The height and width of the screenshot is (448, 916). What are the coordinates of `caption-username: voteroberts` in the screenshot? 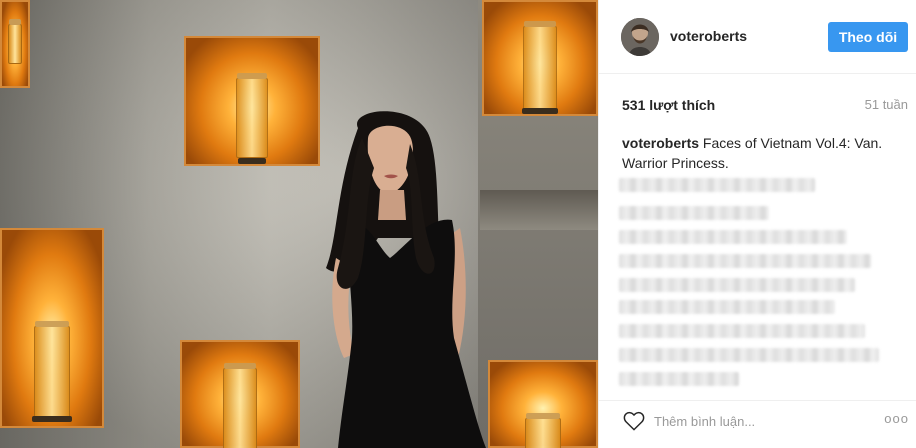 It's located at (660, 143).